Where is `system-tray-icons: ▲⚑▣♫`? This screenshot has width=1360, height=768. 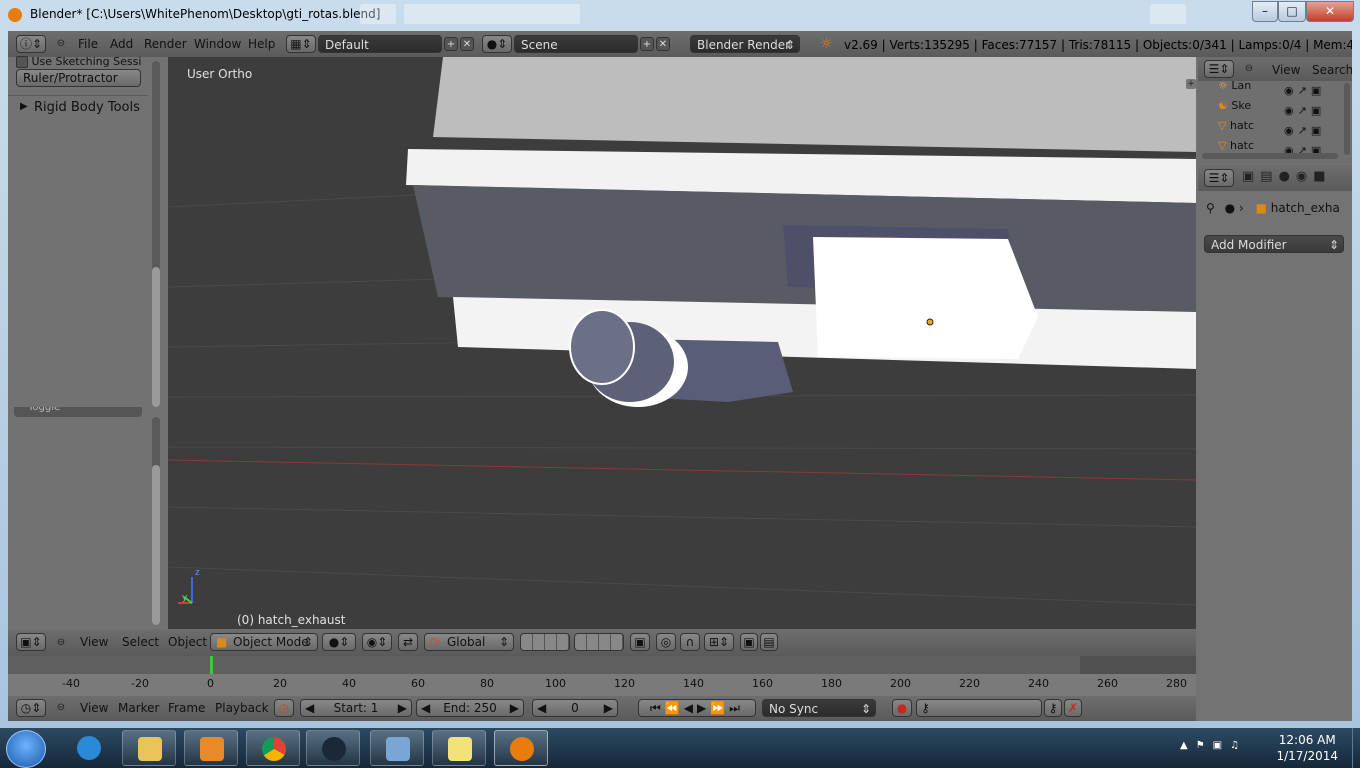
system-tray-icons: ▲⚑▣♫ is located at coordinates (1213, 745).